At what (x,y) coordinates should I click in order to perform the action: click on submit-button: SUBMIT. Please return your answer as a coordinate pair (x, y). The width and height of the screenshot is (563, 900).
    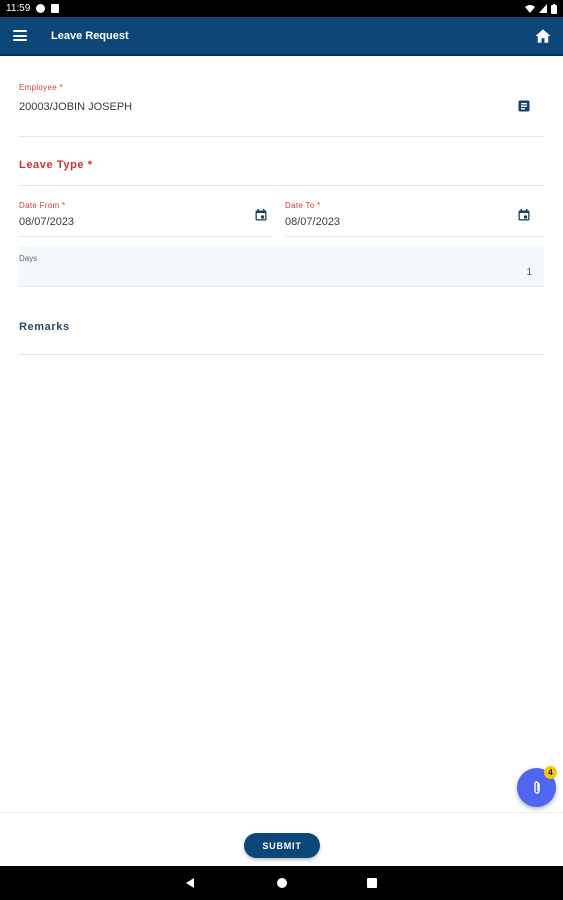
    Looking at the image, I should click on (282, 845).